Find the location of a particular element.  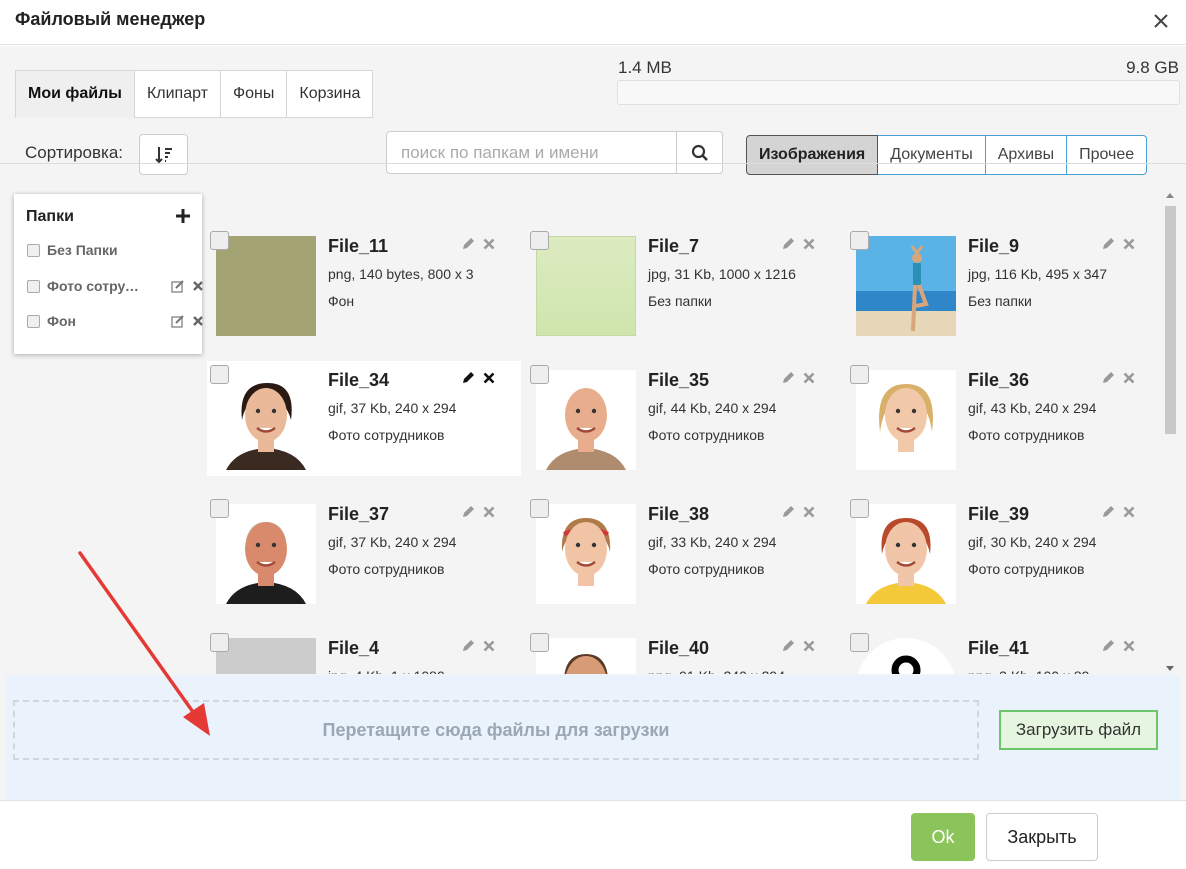

folder-item-no-folder: Без Папки is located at coordinates (112, 250).